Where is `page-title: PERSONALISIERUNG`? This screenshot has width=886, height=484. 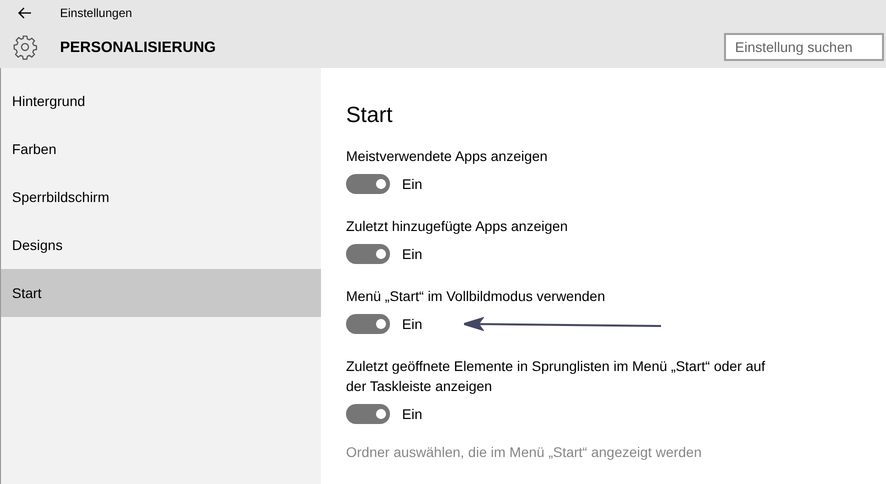
page-title: PERSONALISIERUNG is located at coordinates (138, 47).